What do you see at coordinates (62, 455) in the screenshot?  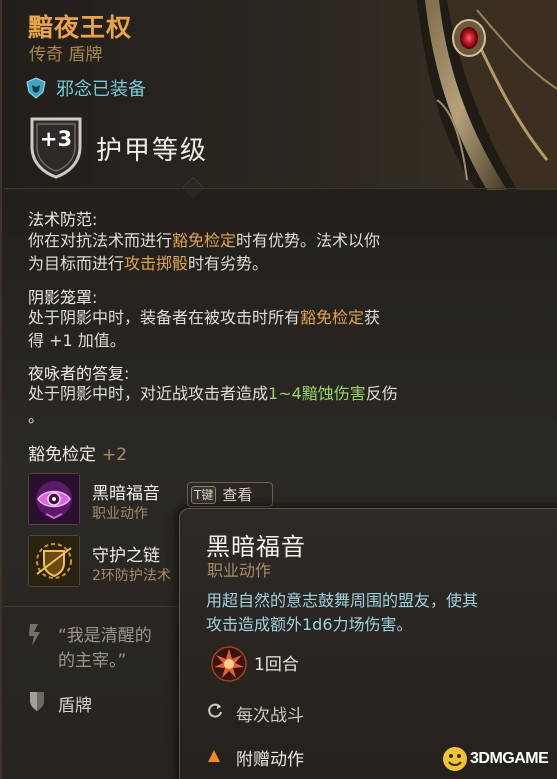 I see `saves-label: 豁免检定` at bounding box center [62, 455].